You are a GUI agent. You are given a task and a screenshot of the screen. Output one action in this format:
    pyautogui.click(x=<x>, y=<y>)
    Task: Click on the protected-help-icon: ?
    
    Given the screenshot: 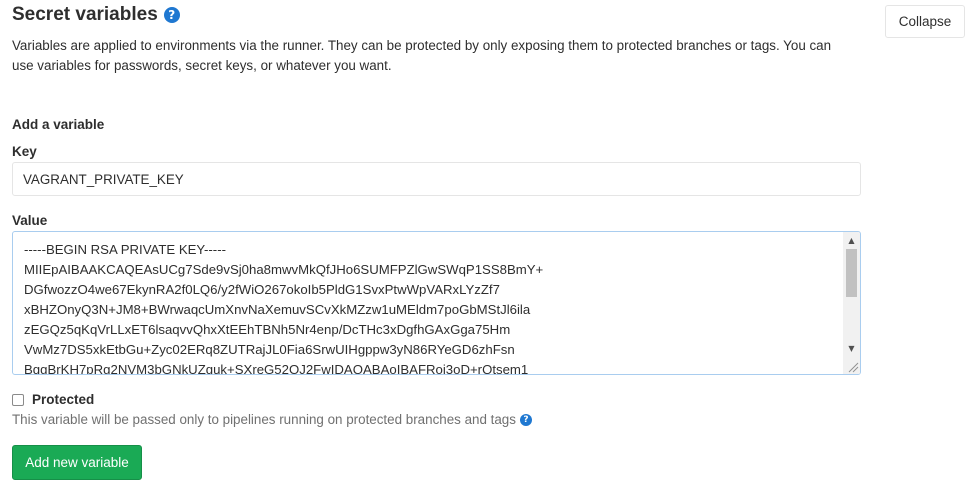 What is the action you would take?
    pyautogui.click(x=525, y=419)
    